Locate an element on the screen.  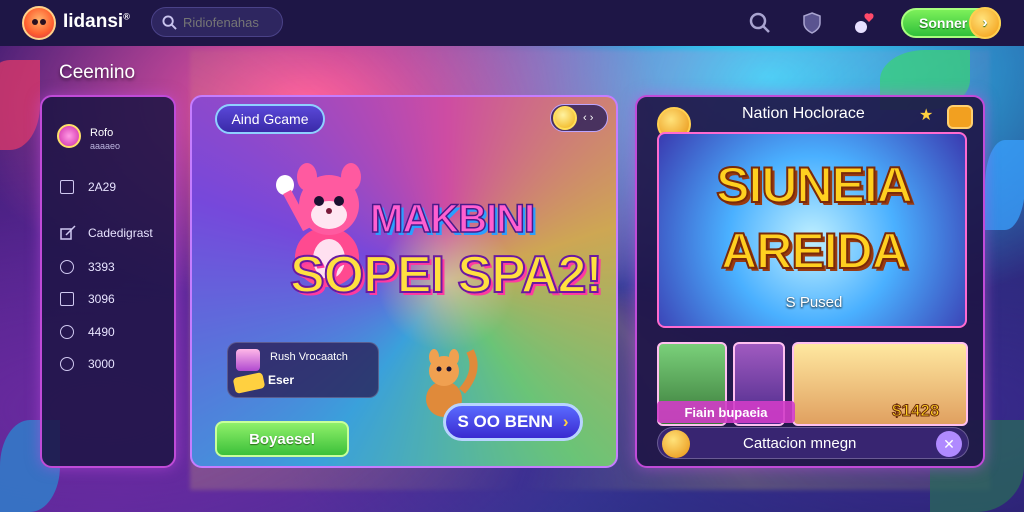
mini-game-card: Rush Vrocaatch Eser is located at coordinates (303, 370).